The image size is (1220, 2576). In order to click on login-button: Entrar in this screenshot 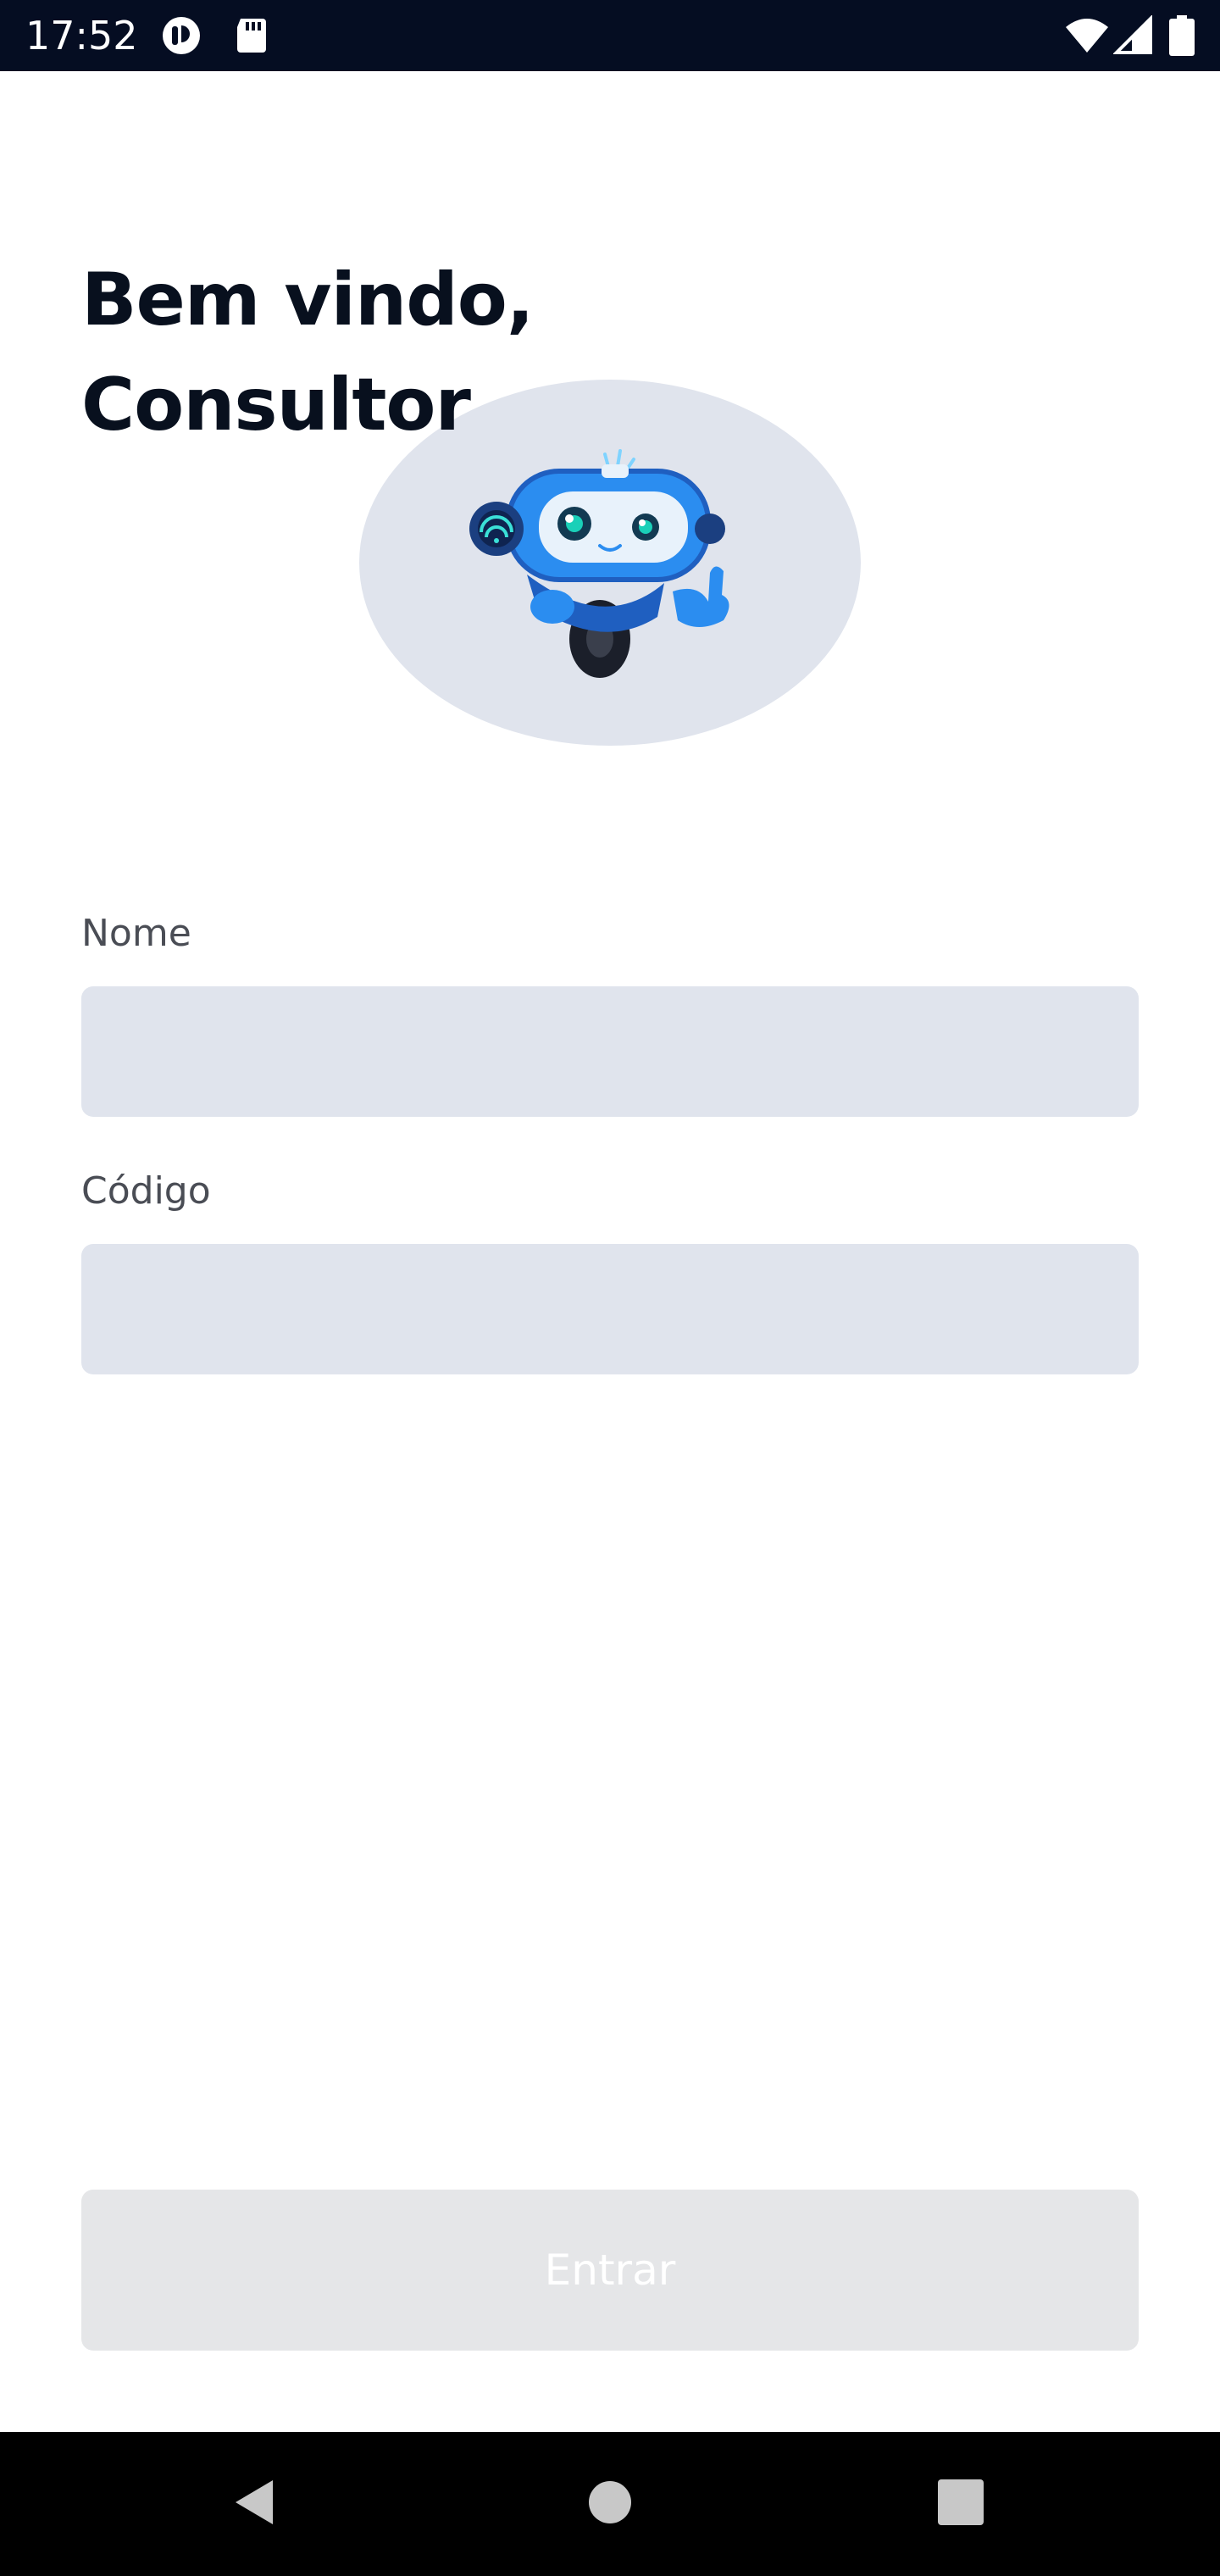, I will do `click(610, 2270)`.